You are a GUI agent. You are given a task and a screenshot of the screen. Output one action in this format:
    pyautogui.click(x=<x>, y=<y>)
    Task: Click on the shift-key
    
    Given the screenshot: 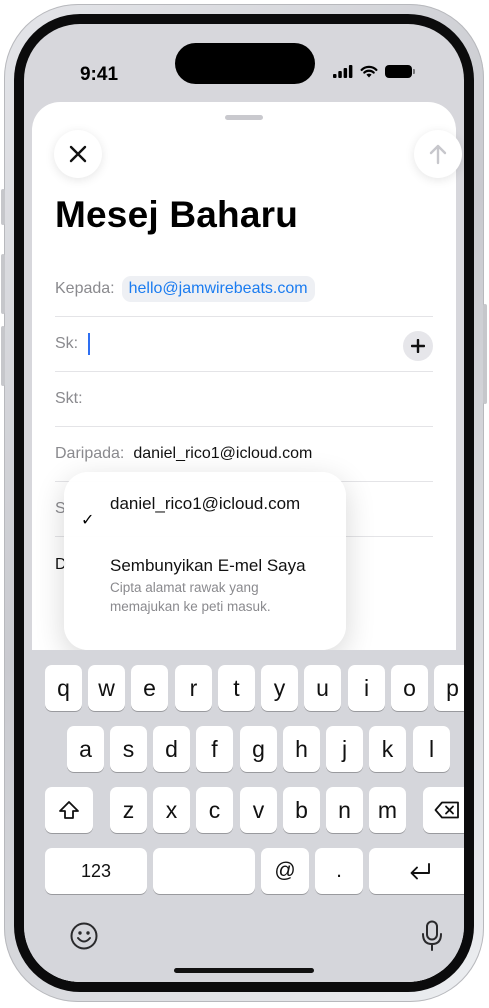 What is the action you would take?
    pyautogui.click(x=69, y=810)
    